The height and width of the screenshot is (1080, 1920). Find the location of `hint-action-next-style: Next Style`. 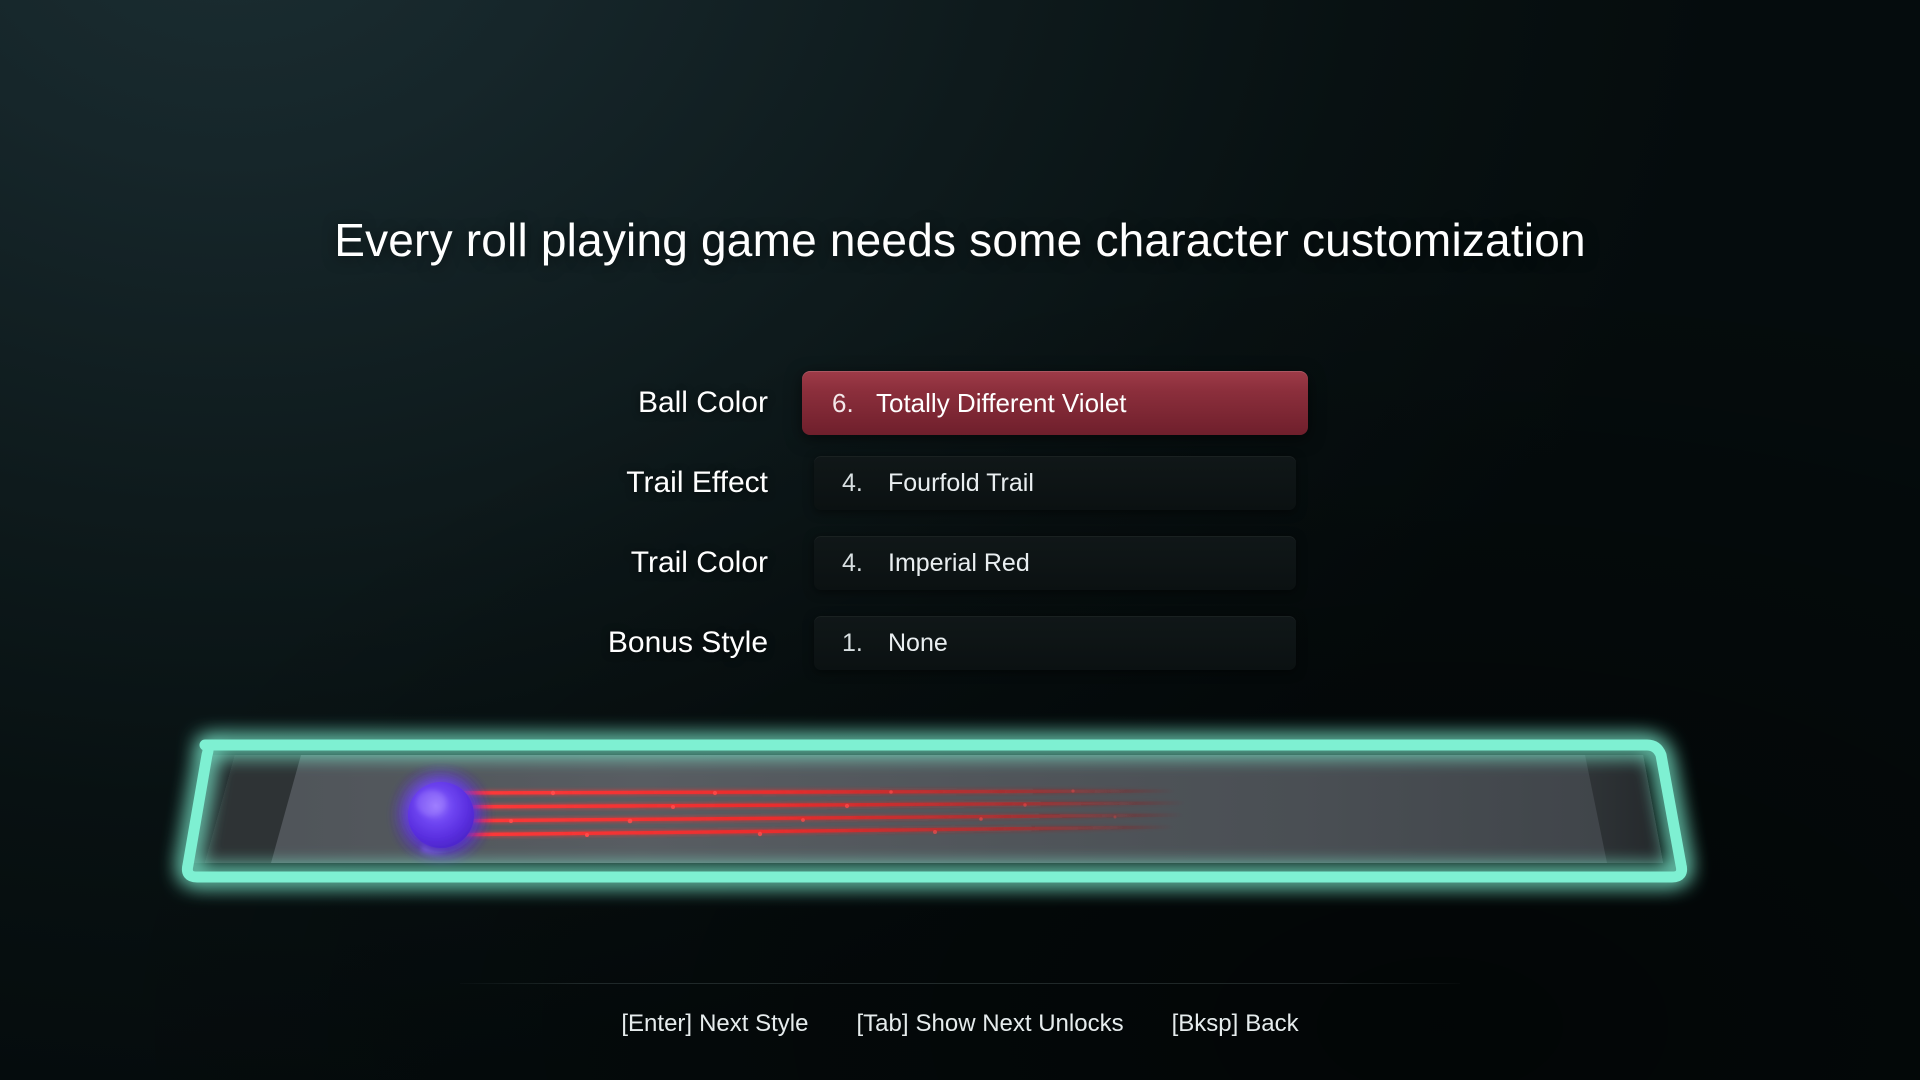

hint-action-next-style: Next Style is located at coordinates (754, 1023).